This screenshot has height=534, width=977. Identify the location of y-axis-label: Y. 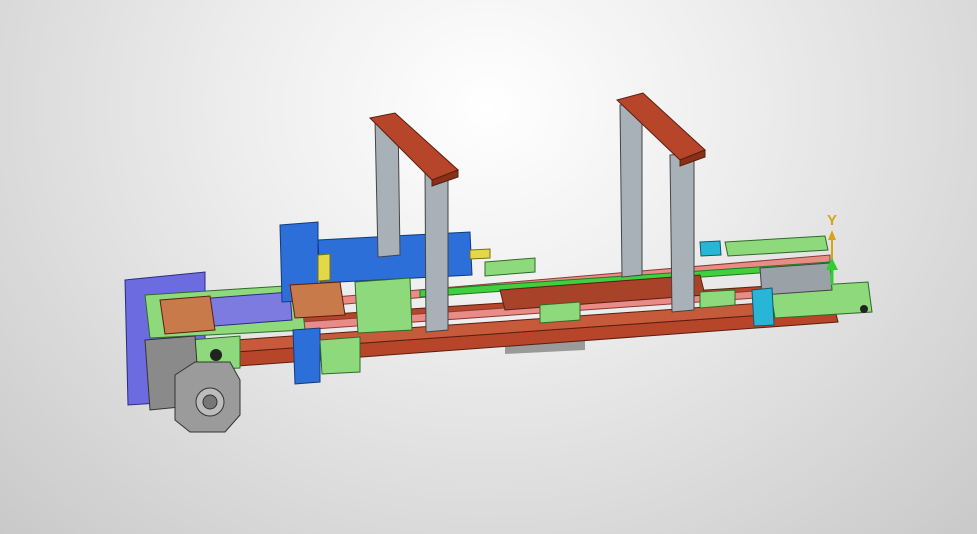
(832, 220).